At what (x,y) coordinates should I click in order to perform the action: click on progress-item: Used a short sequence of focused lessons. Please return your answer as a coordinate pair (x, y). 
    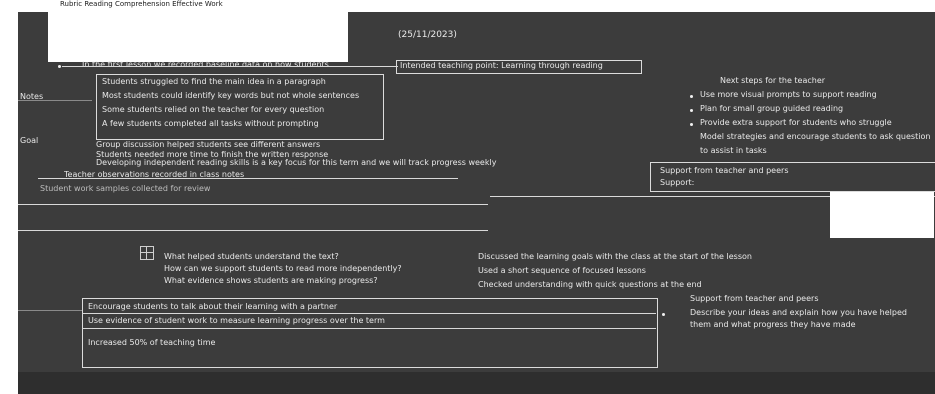
    Looking at the image, I should click on (562, 270).